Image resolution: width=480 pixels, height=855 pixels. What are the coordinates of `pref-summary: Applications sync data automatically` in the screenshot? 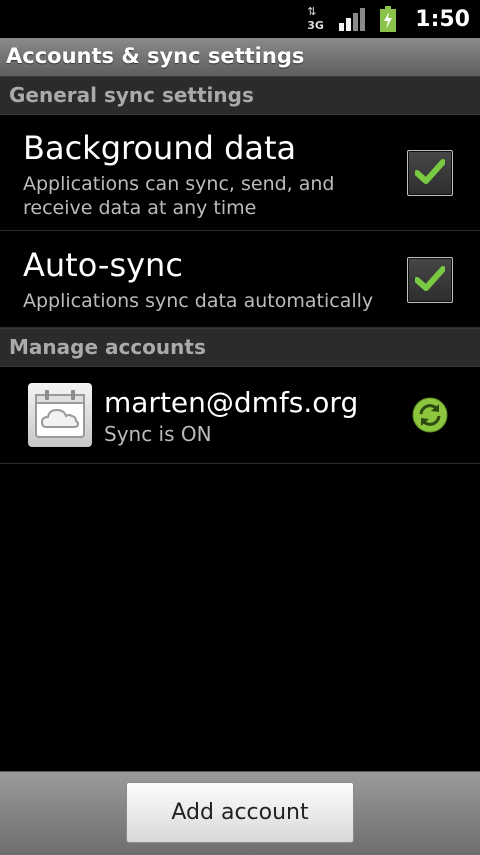 It's located at (198, 301).